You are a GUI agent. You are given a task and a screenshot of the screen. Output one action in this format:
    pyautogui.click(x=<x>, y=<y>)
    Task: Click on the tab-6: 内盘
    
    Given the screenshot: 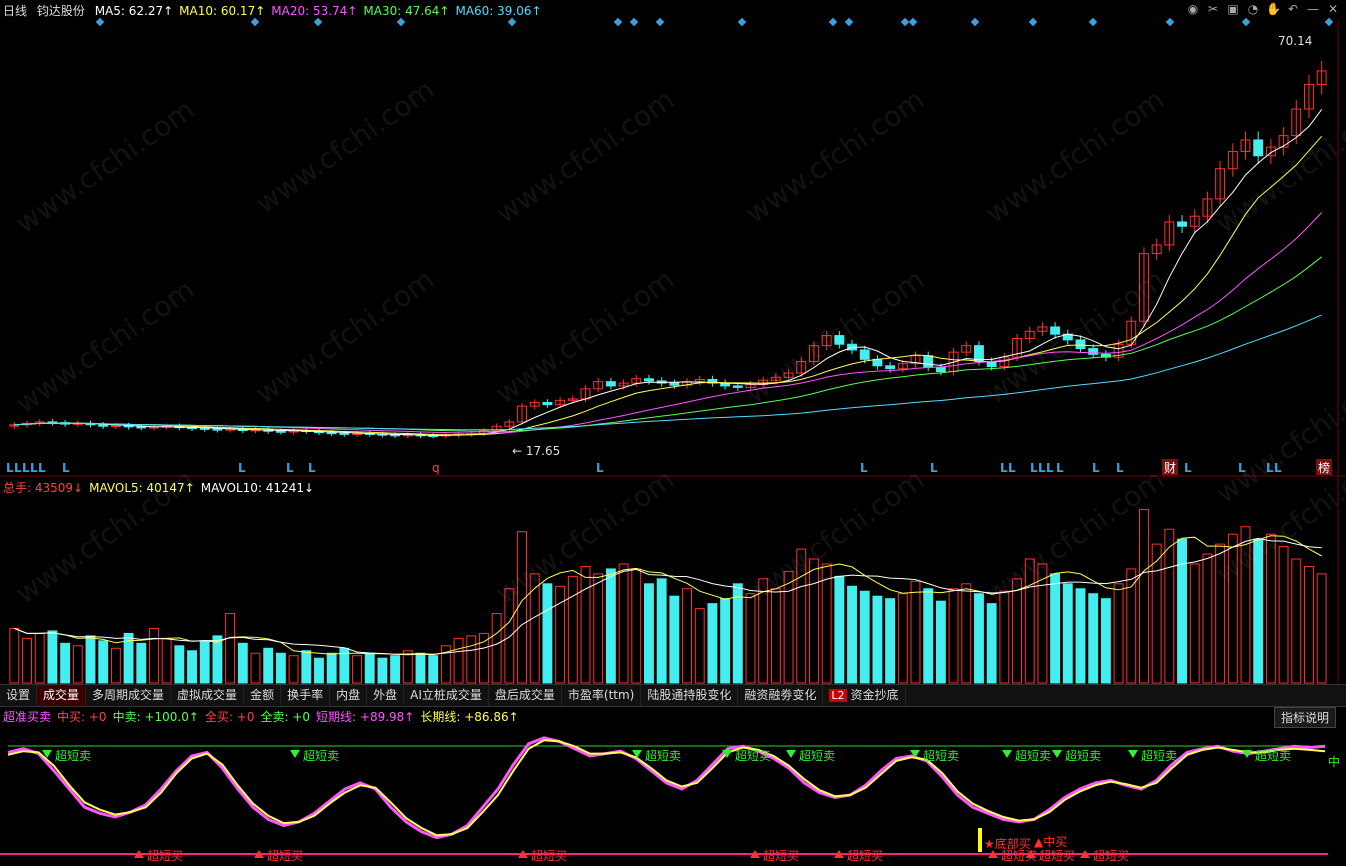 What is the action you would take?
    pyautogui.click(x=349, y=695)
    